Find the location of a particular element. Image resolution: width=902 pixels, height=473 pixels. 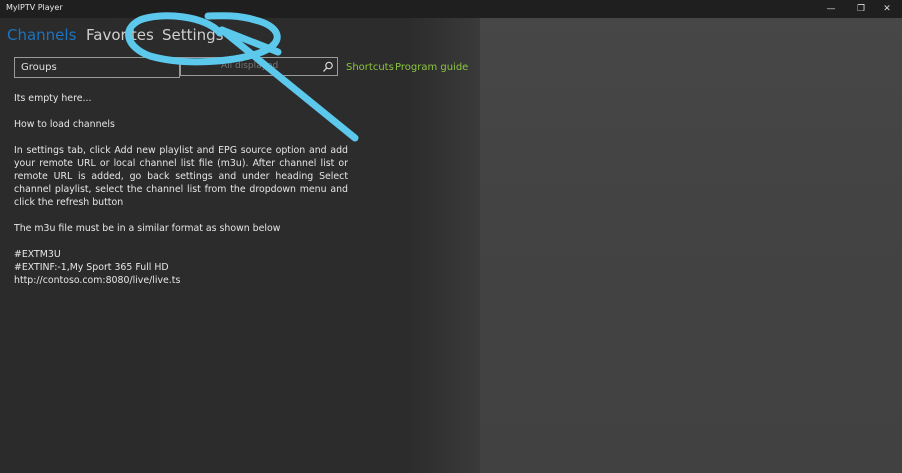

example-line-1: #EXTM3U is located at coordinates (37, 254).